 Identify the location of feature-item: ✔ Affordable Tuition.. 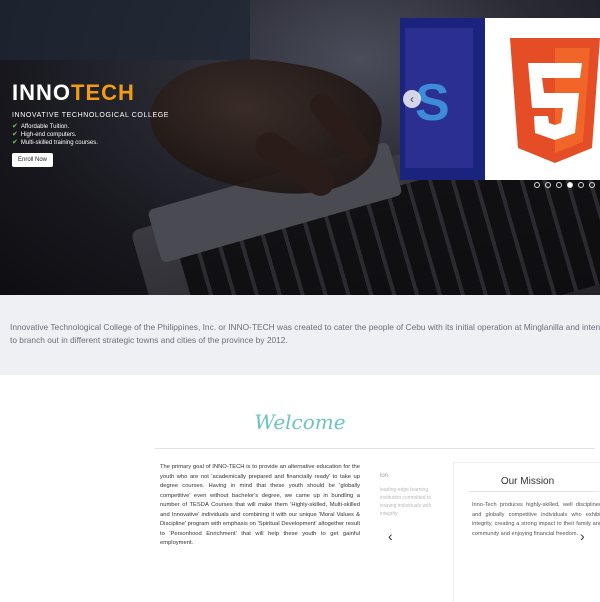
(41, 126).